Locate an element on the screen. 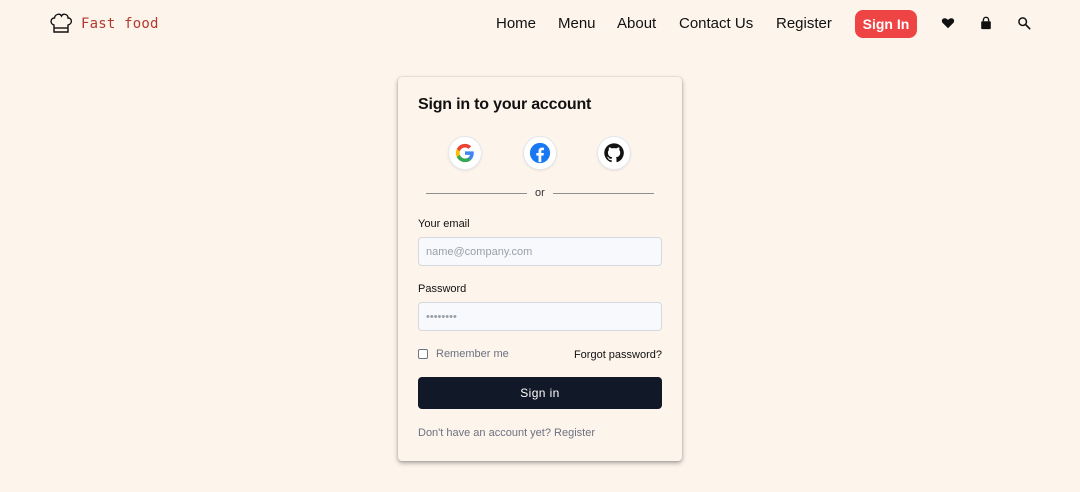  nav-signin-button: Sign In is located at coordinates (886, 24).